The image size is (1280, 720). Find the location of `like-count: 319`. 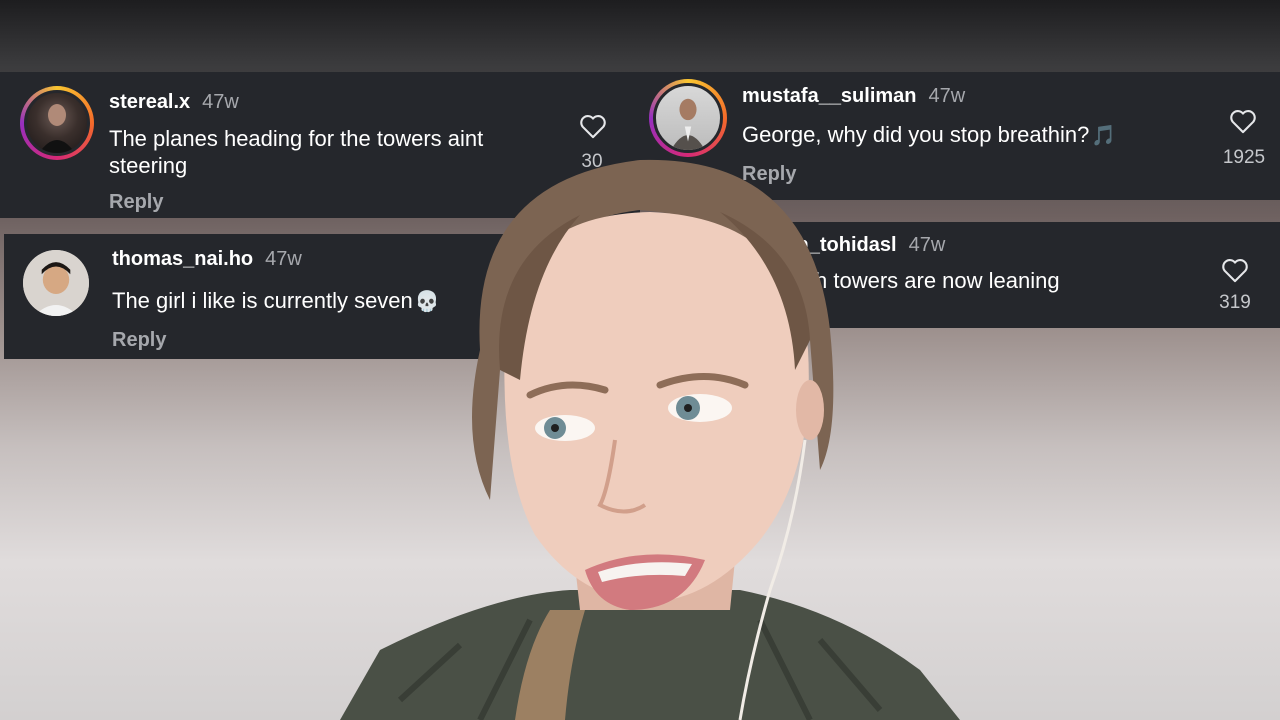

like-count: 319 is located at coordinates (1235, 302).